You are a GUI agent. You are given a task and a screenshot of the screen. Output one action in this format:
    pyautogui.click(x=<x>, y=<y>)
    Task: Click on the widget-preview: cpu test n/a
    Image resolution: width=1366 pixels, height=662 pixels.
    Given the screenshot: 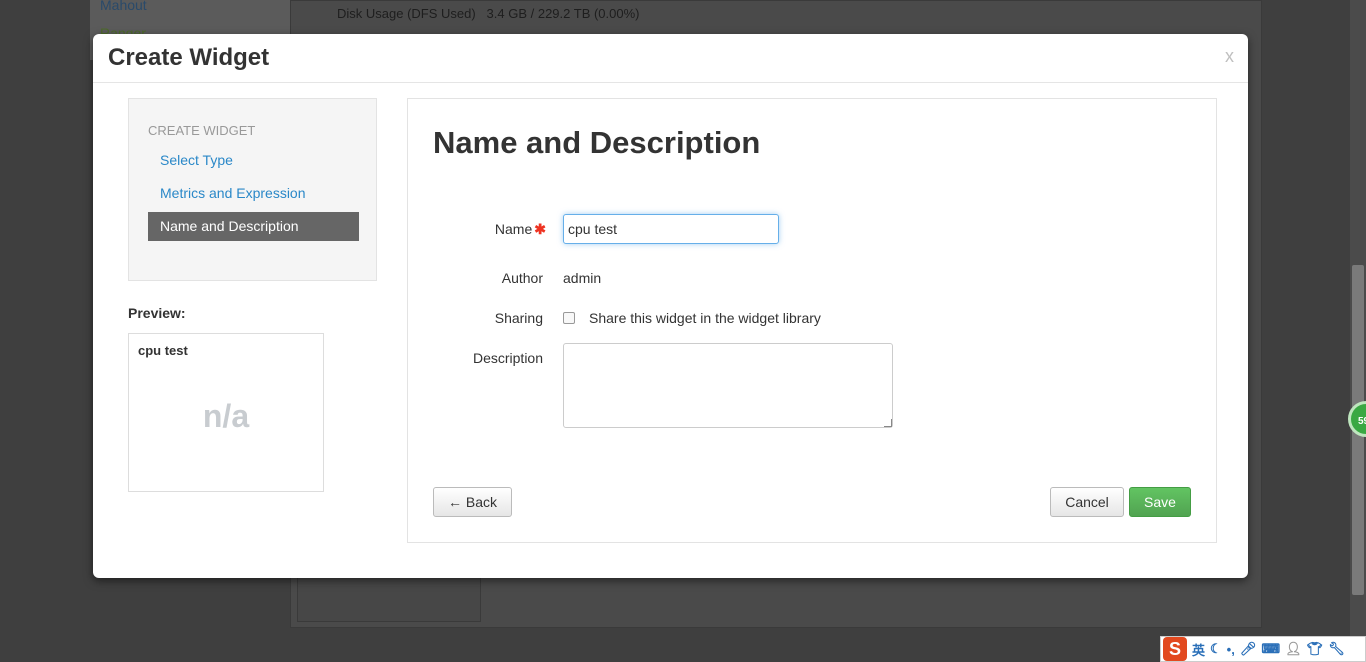 What is the action you would take?
    pyautogui.click(x=226, y=412)
    